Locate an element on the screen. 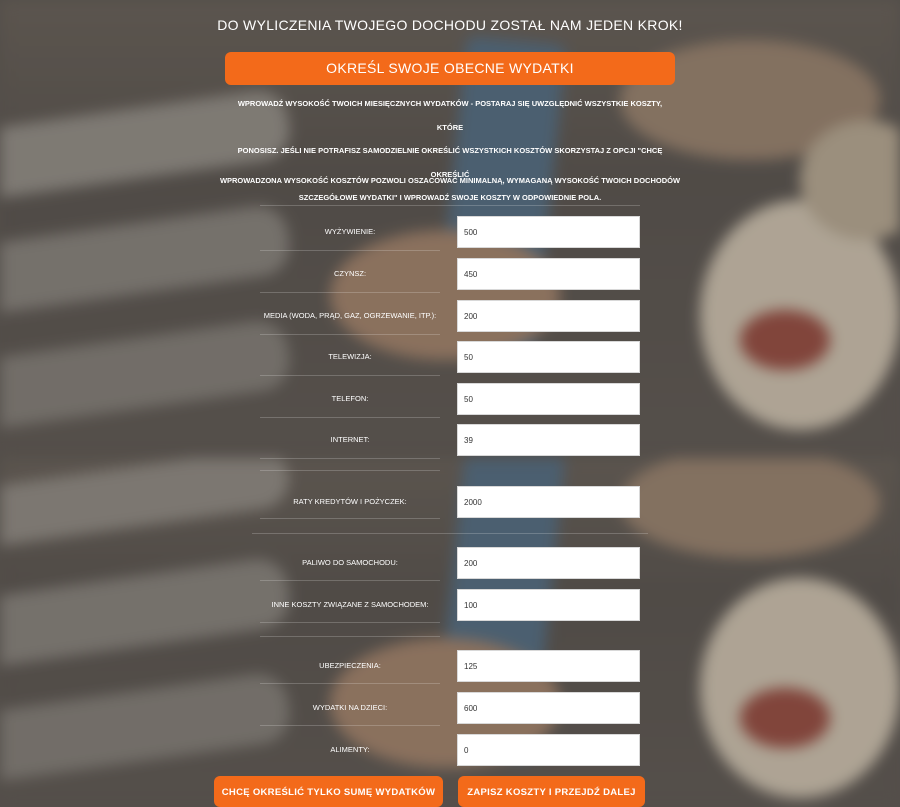 This screenshot has width=900, height=807. expense-label: WYDATKI NA DZIECI: is located at coordinates (350, 707).